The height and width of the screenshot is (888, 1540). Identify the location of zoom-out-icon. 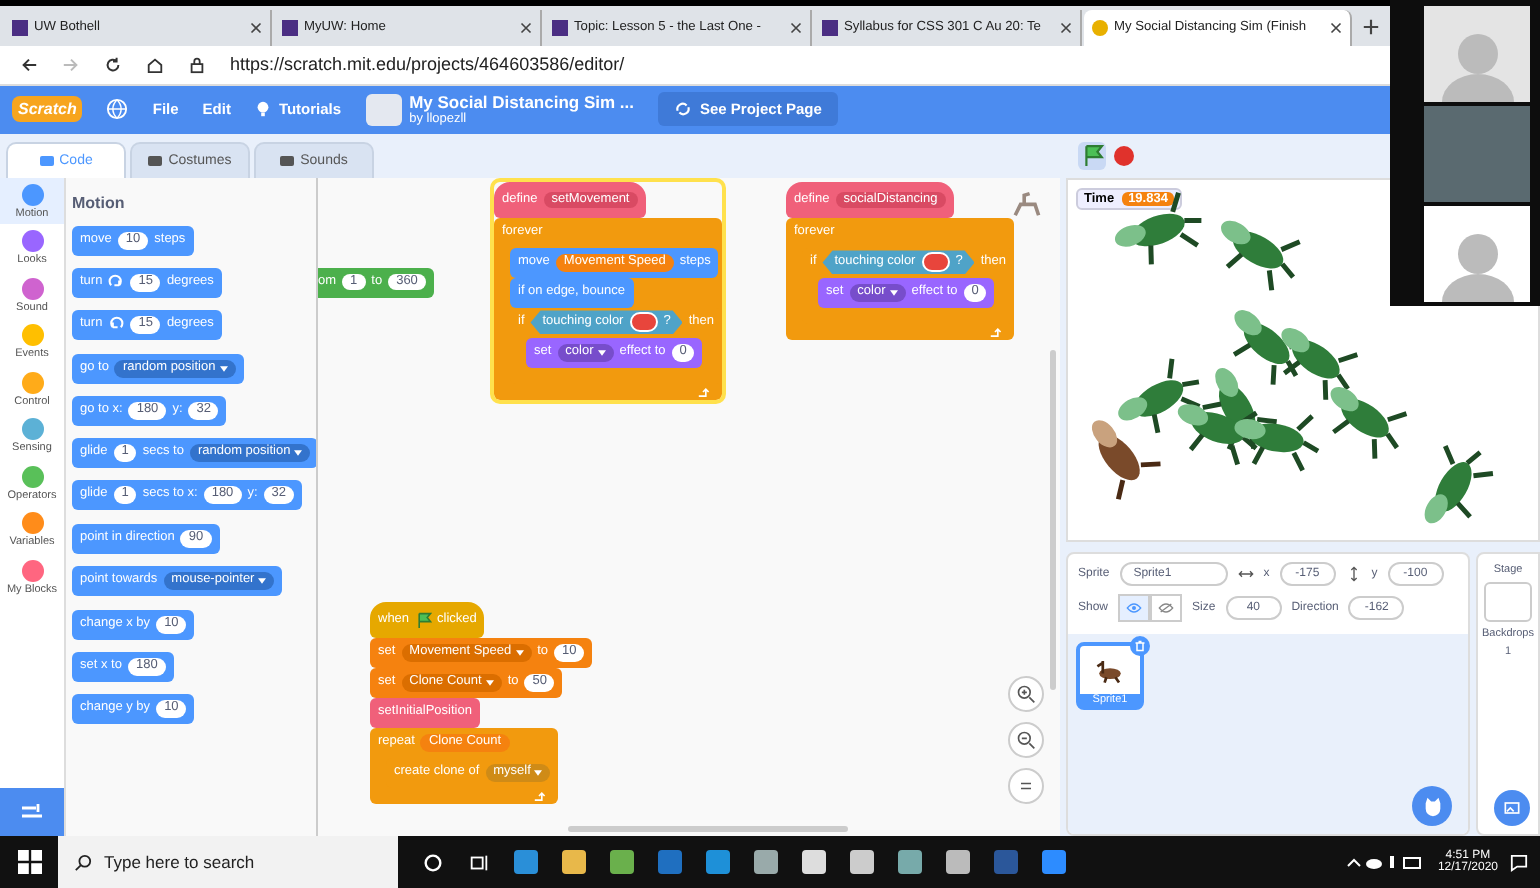
(1026, 740).